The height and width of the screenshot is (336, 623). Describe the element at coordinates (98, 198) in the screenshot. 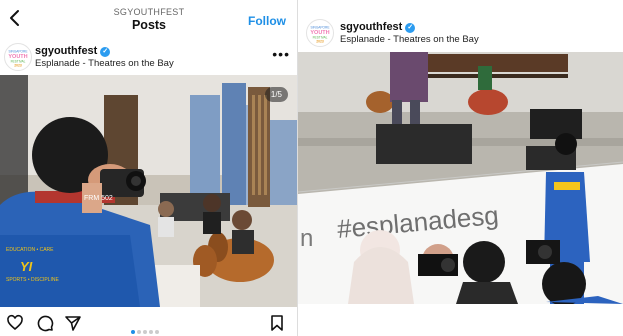

I see `camera-strap-text: FRM 502` at that location.